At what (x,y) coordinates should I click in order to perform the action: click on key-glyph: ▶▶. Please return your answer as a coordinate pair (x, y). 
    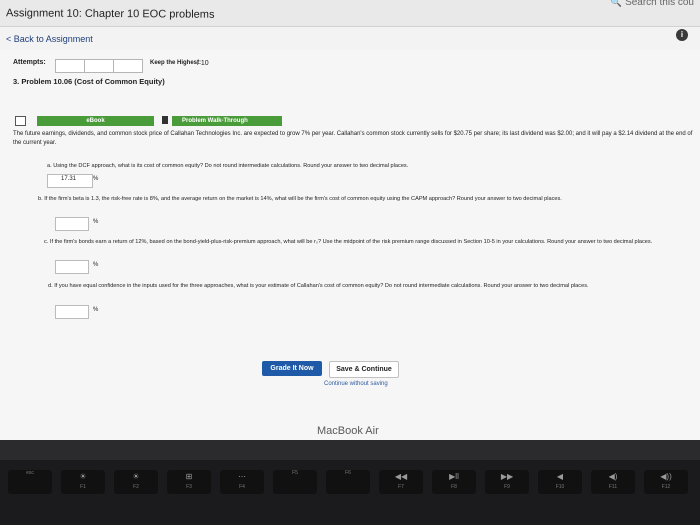
    Looking at the image, I should click on (507, 476).